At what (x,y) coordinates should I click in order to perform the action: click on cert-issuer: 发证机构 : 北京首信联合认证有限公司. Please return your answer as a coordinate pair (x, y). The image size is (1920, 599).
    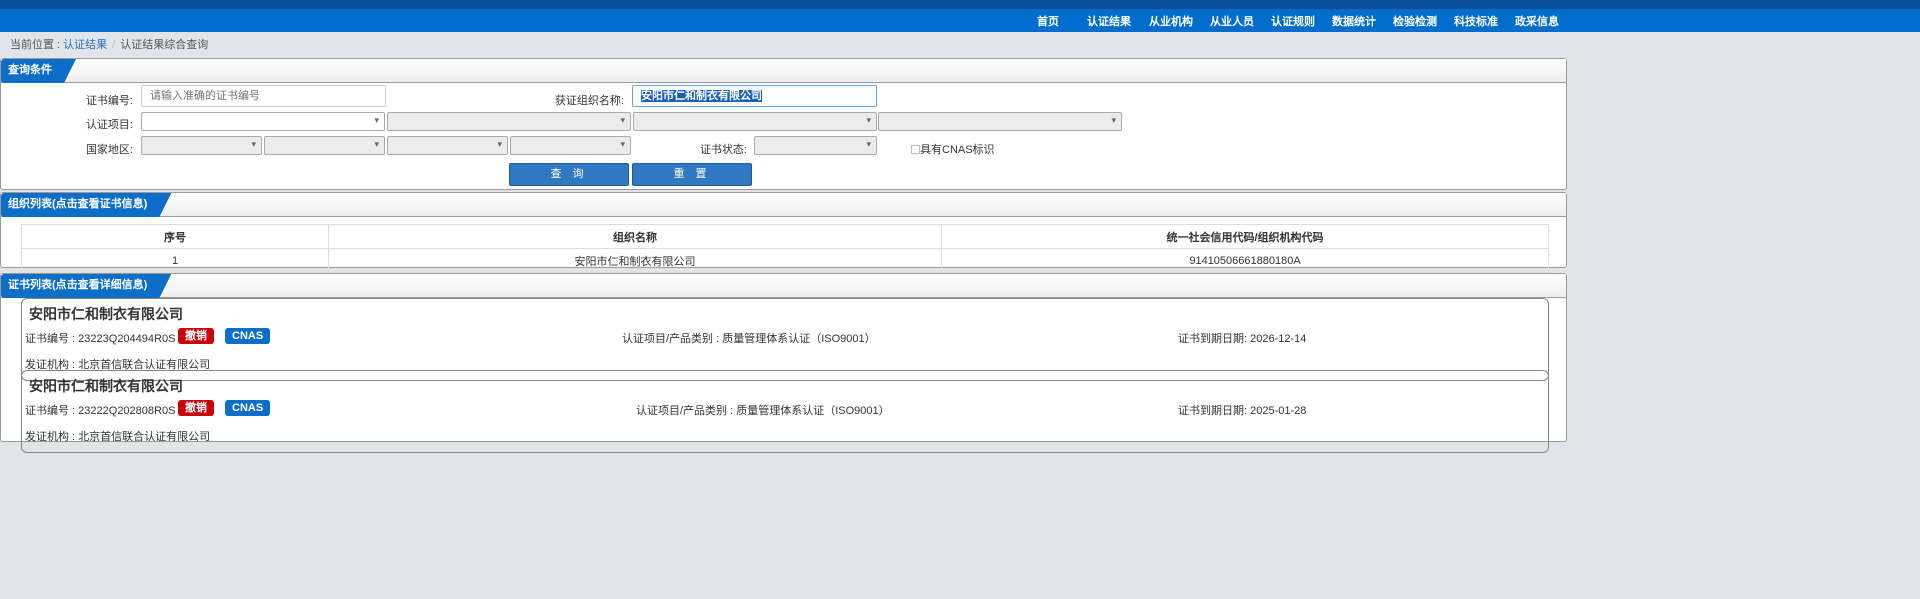
    Looking at the image, I should click on (118, 437).